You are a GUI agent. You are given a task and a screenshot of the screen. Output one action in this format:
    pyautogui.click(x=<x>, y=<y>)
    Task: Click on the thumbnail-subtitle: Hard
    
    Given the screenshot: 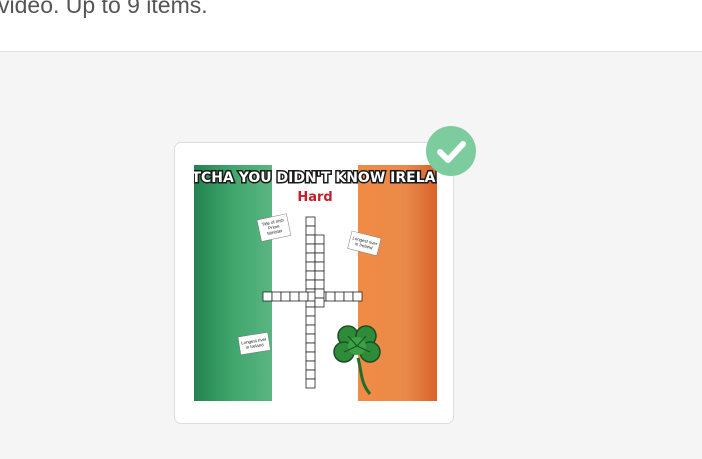 What is the action you would take?
    pyautogui.click(x=314, y=197)
    